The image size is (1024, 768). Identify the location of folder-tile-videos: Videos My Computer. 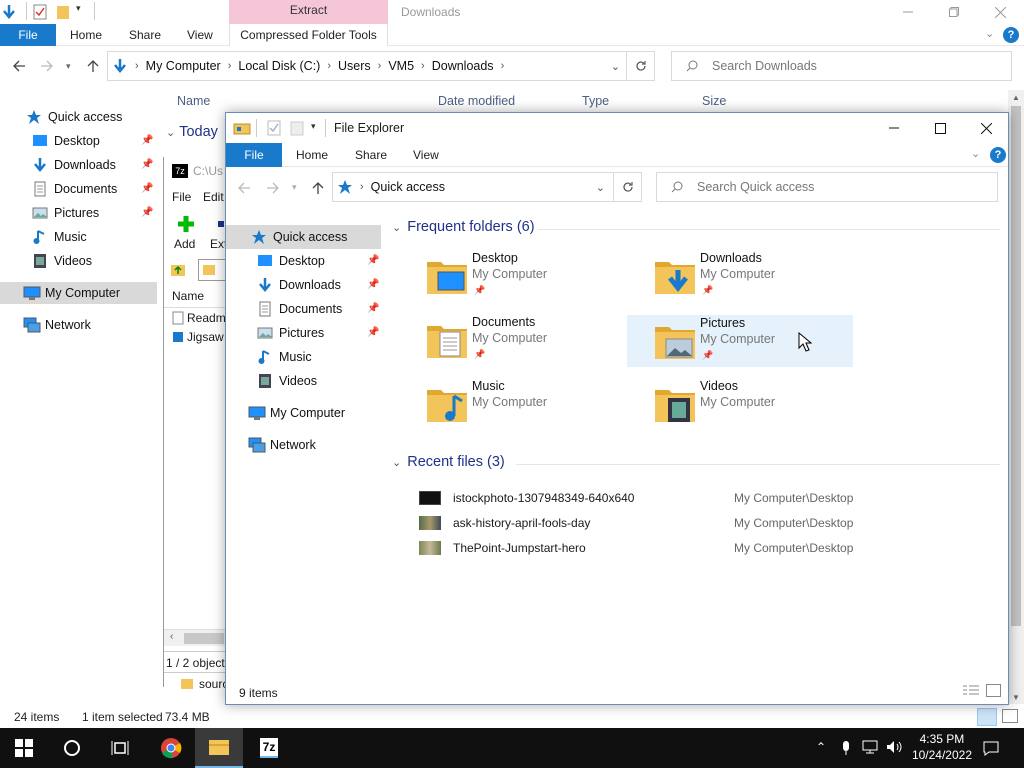
(766, 406).